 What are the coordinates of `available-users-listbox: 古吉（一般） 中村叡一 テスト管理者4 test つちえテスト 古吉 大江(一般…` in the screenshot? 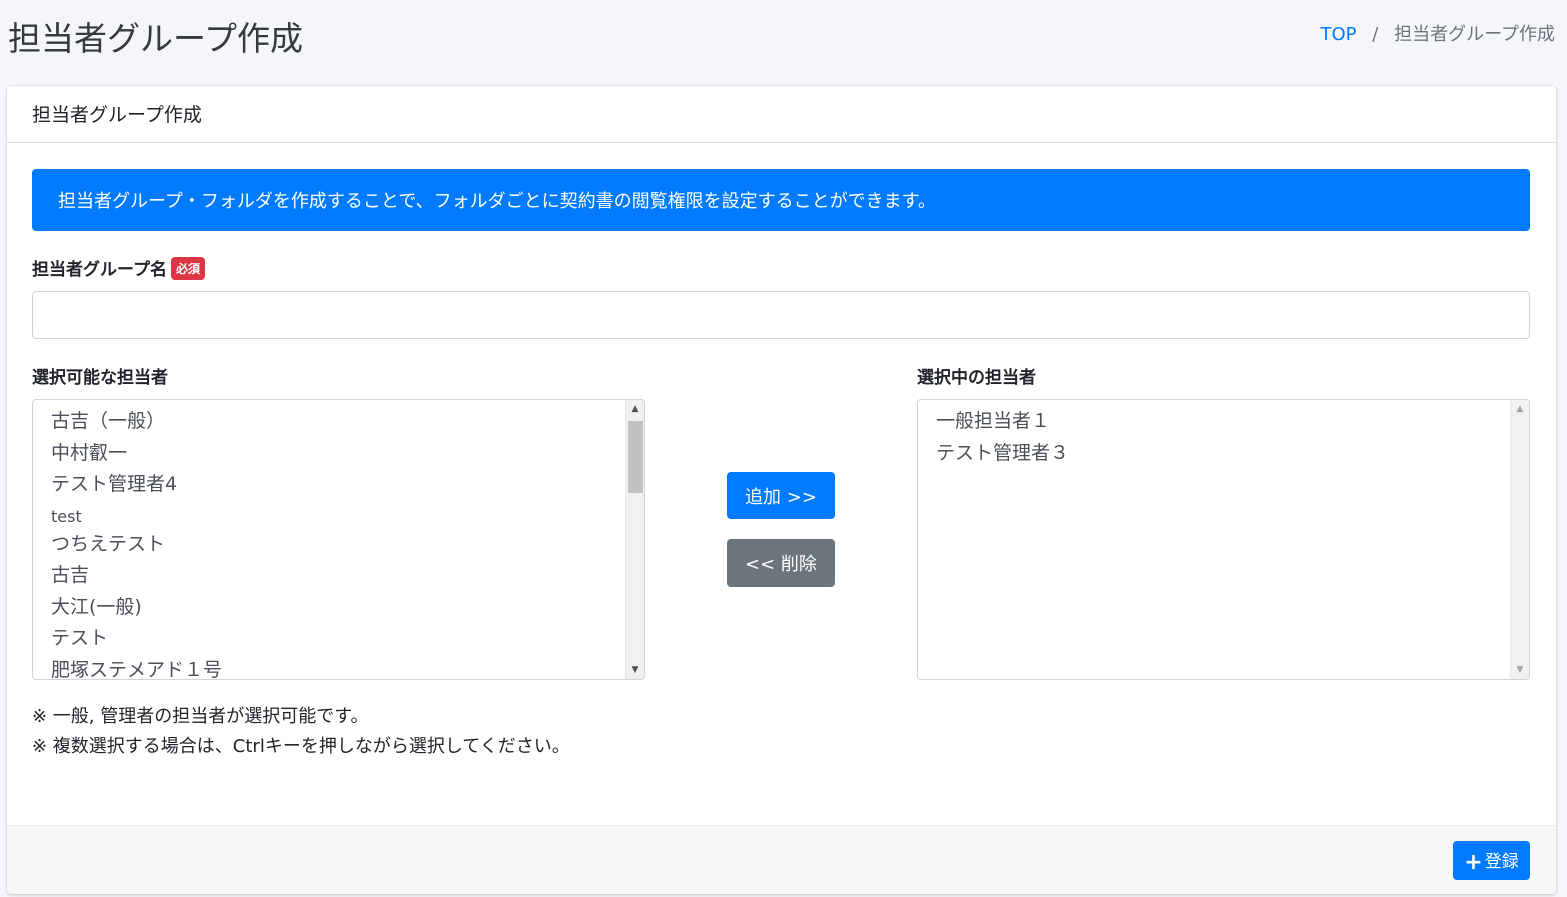 It's located at (338, 539).